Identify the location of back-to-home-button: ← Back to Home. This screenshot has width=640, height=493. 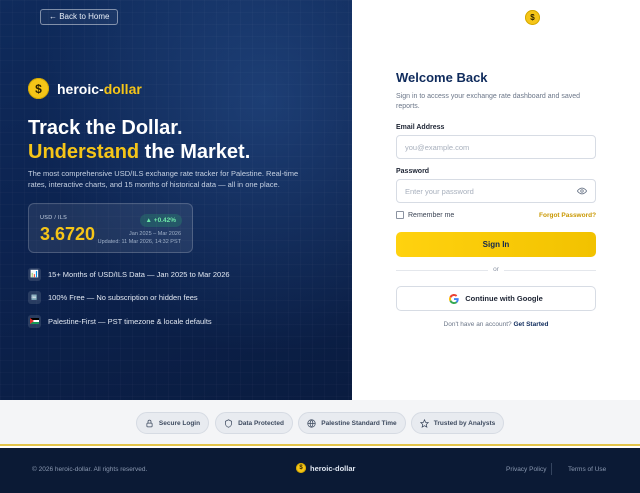
(79, 17).